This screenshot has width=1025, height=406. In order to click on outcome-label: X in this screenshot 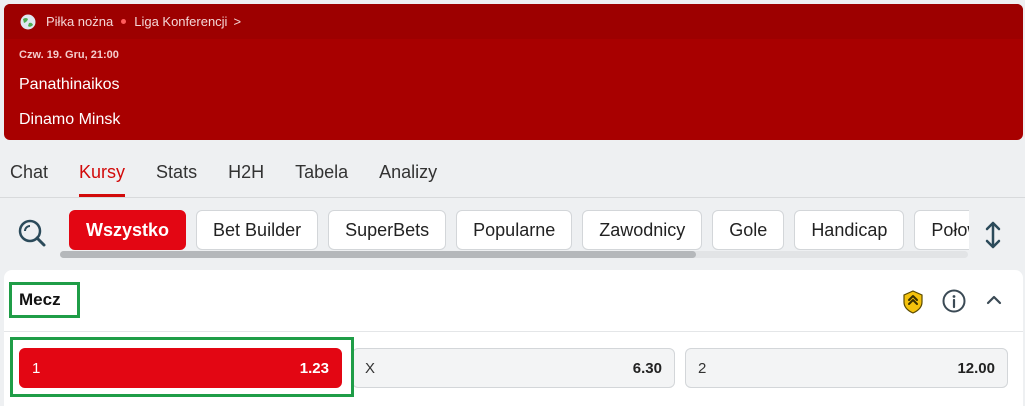, I will do `click(370, 368)`.